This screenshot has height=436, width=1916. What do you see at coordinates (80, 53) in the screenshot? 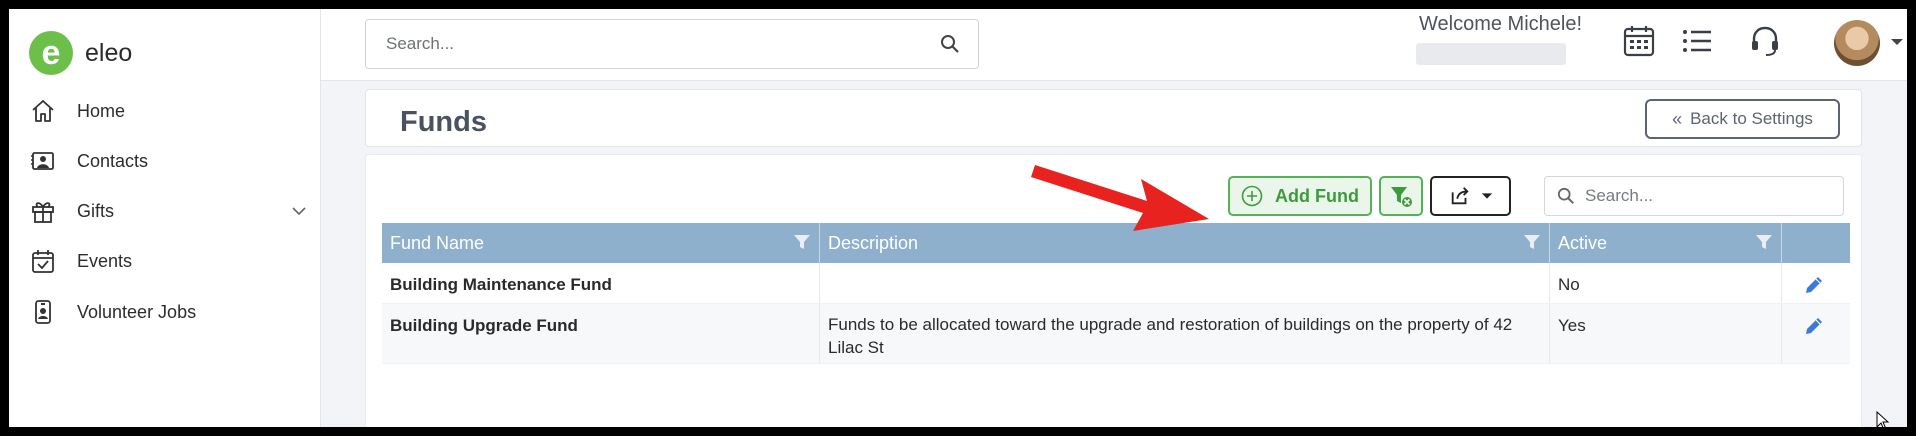
I see `brand-logo: e eleo` at bounding box center [80, 53].